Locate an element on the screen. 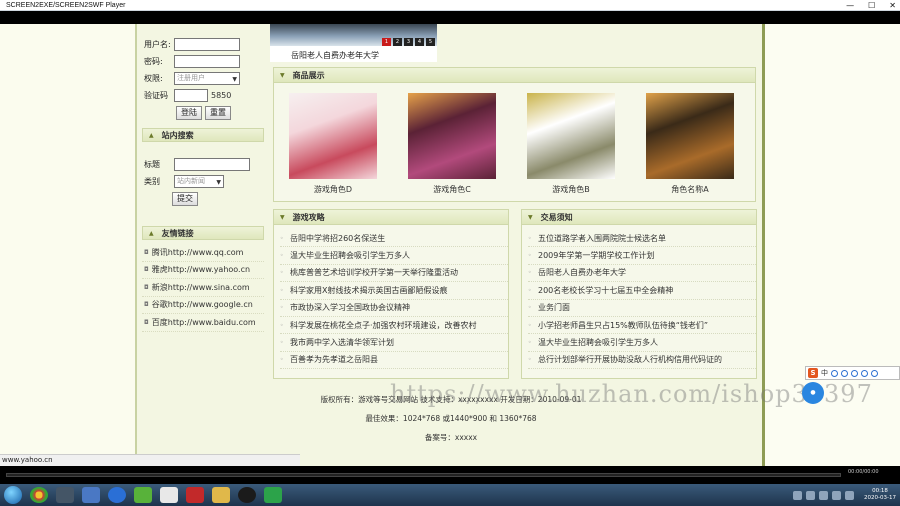 The width and height of the screenshot is (900, 506). skin-icon is located at coordinates (874, 373).